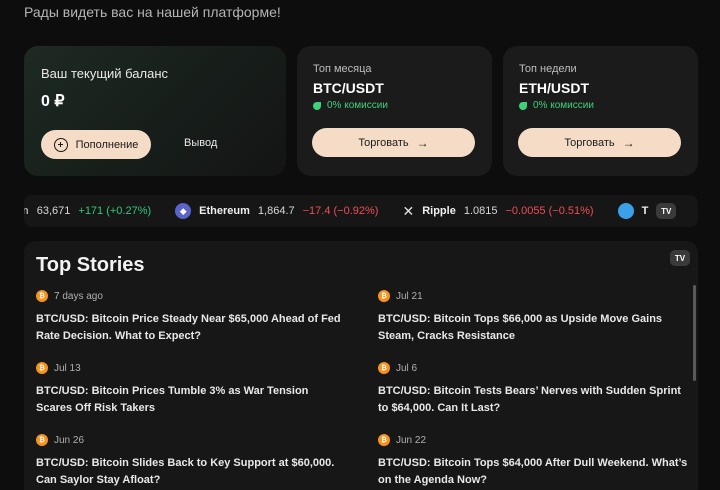  I want to click on trade-button-week: Торговать →, so click(599, 142).